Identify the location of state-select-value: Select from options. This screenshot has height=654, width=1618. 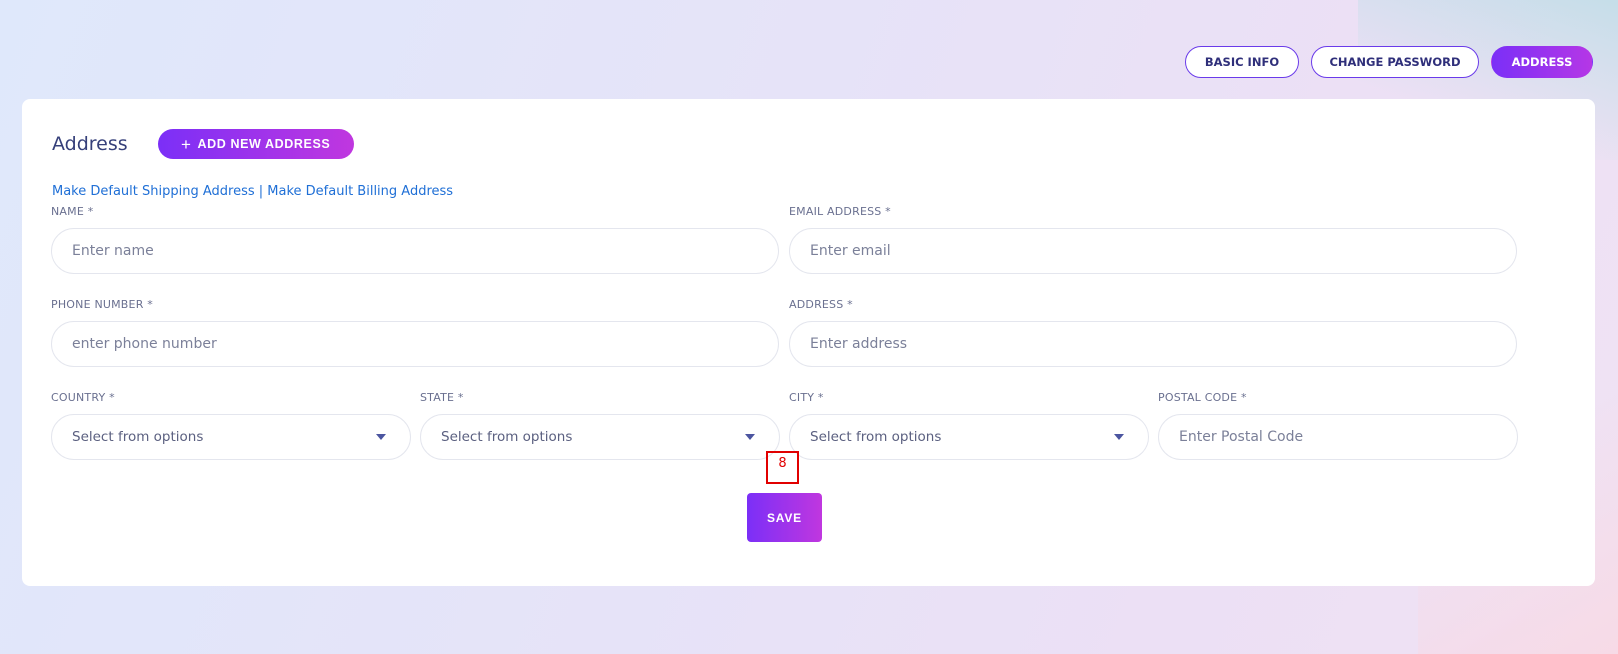
(507, 437).